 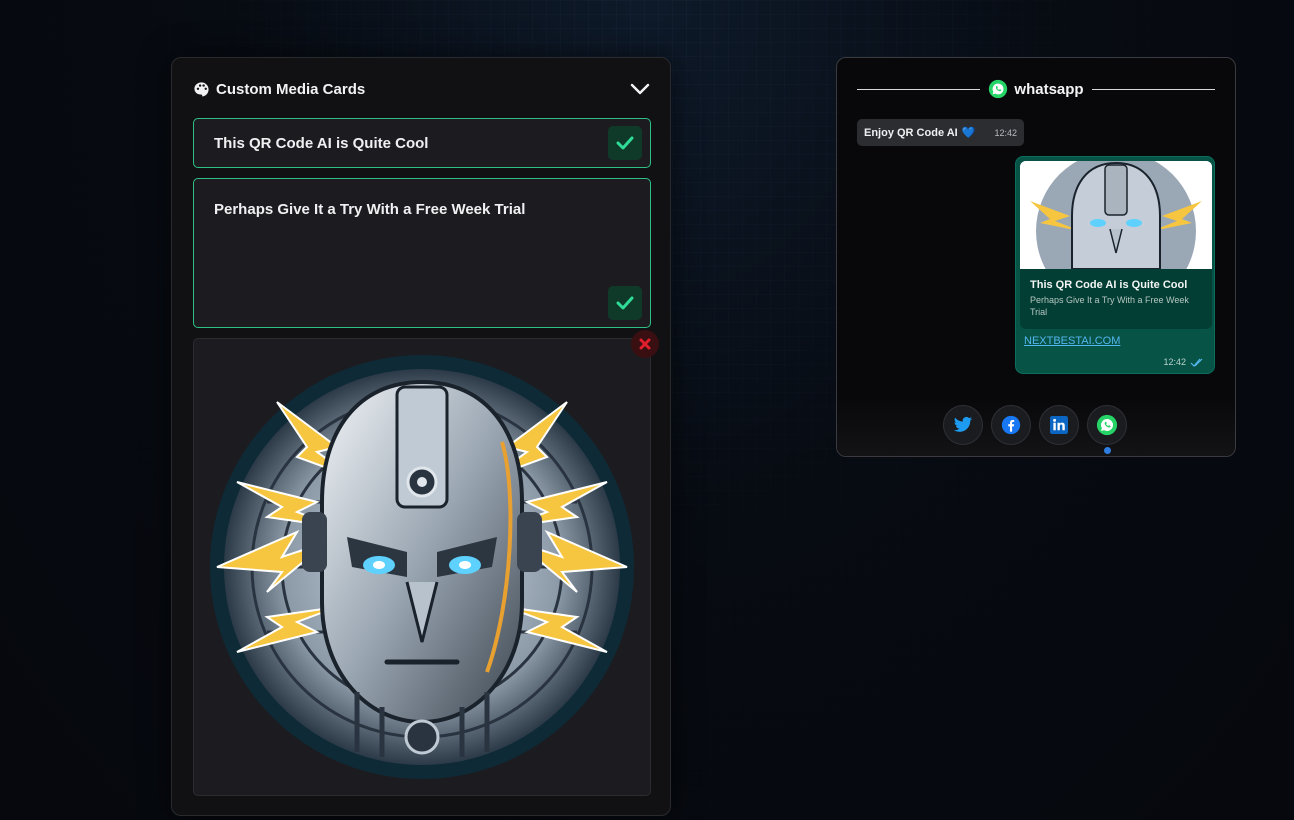 I want to click on twitter-icon, so click(x=963, y=424).